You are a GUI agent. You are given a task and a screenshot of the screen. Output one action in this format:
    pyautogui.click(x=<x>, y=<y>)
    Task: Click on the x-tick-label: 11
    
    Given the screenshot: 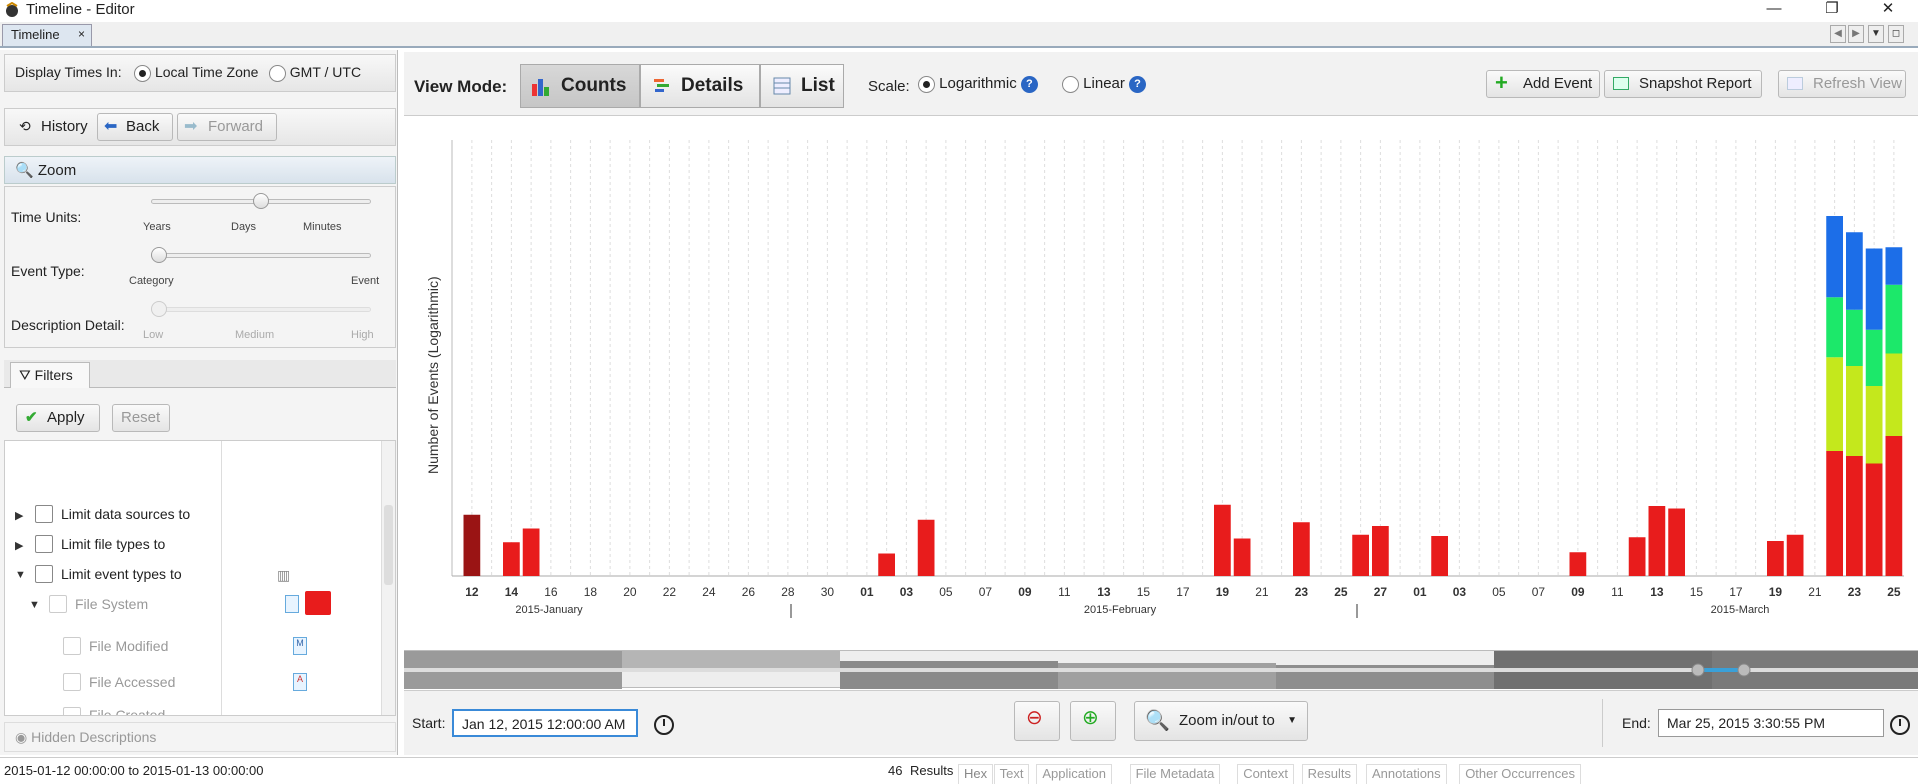 What is the action you would take?
    pyautogui.click(x=1617, y=592)
    